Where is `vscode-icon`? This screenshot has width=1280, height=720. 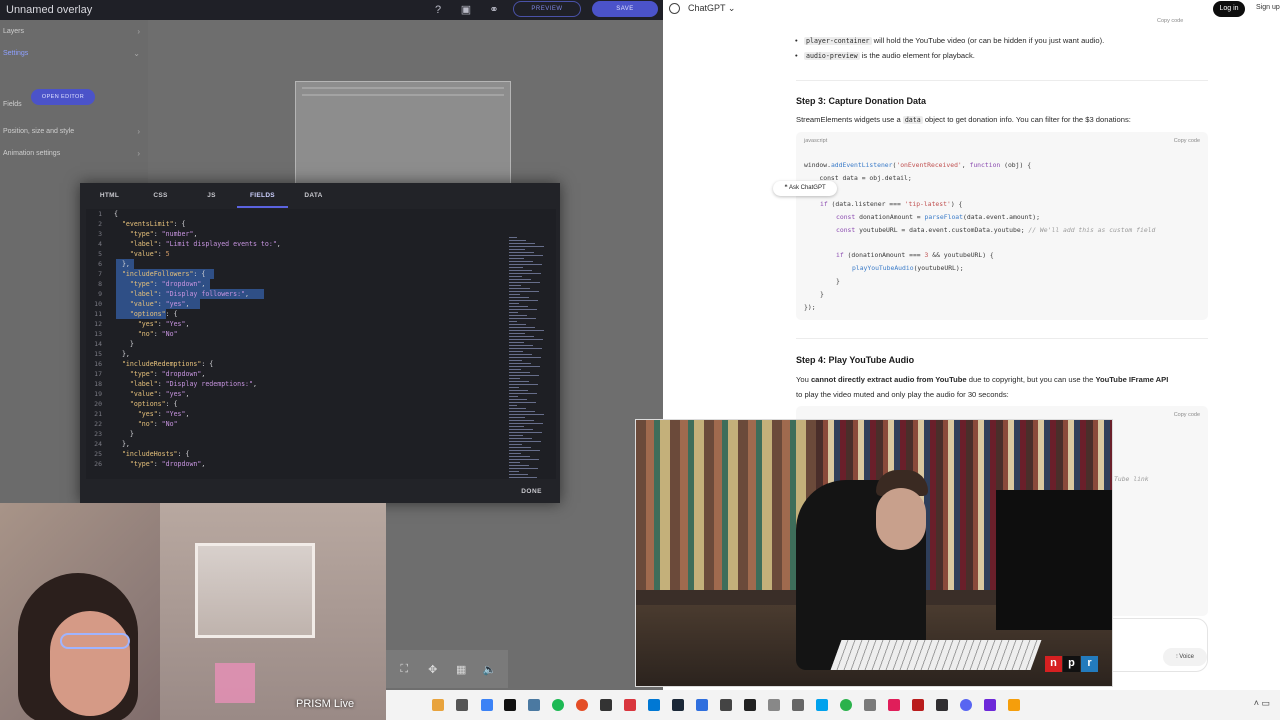
vscode-icon is located at coordinates (654, 705).